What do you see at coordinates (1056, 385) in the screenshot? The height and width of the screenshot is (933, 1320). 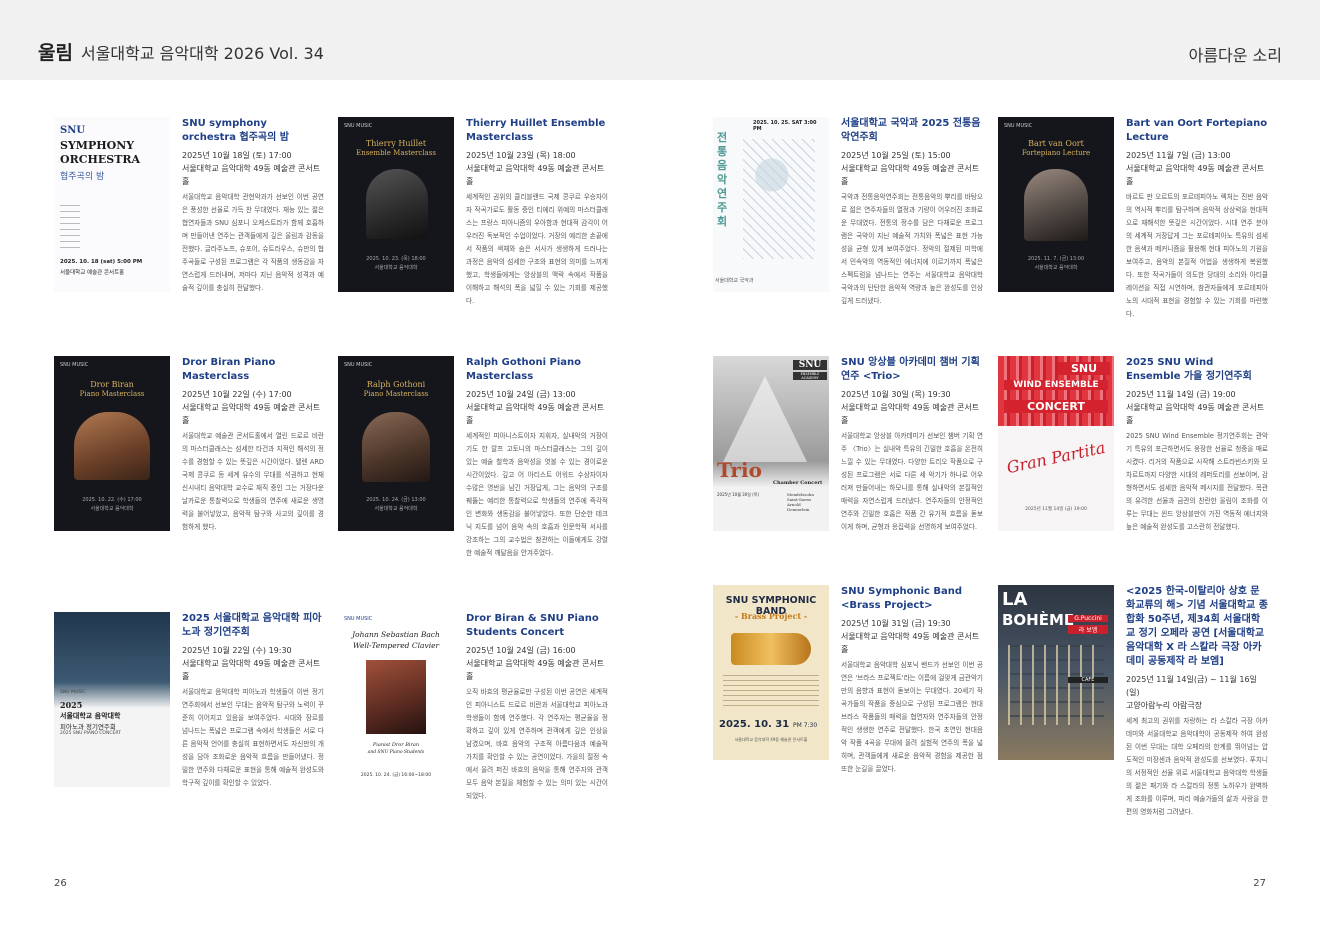 I see `poster-text: WIND ENSEMBLE` at bounding box center [1056, 385].